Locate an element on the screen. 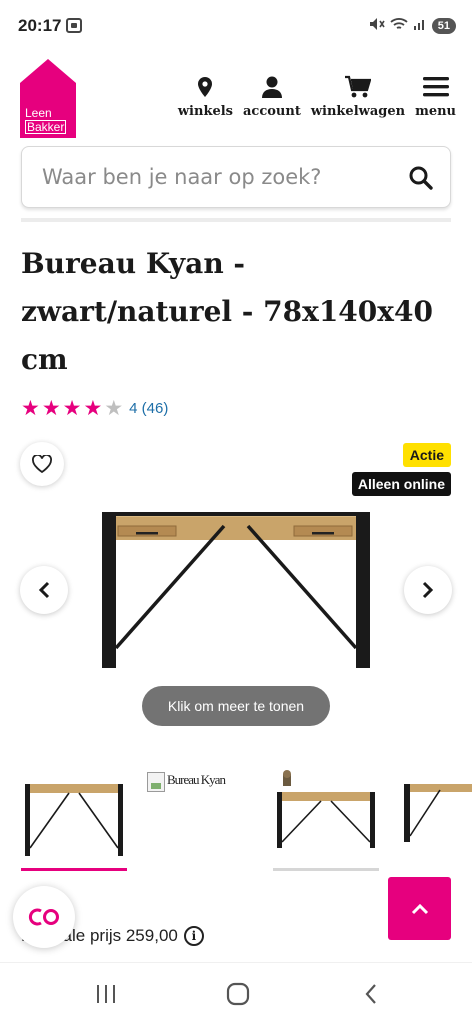 The height and width of the screenshot is (1024, 472). rating-count-link: 4 (46) is located at coordinates (148, 408).